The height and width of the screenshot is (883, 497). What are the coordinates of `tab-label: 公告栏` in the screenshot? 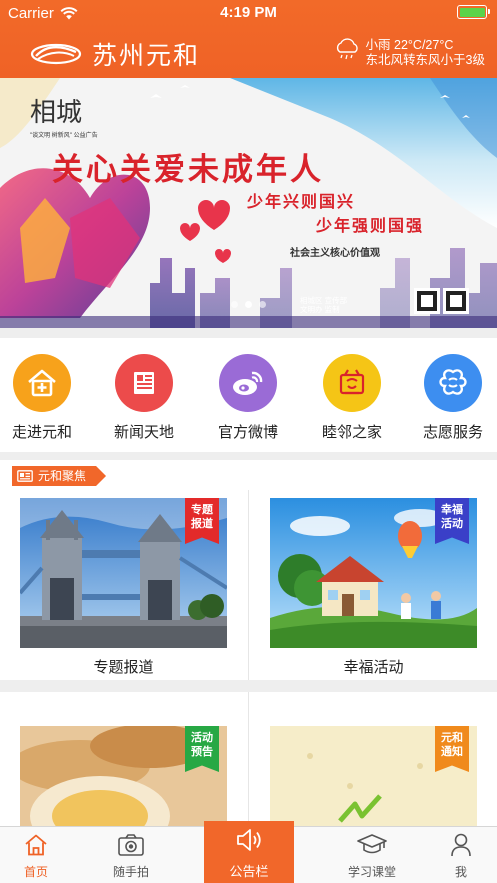 It's located at (249, 871).